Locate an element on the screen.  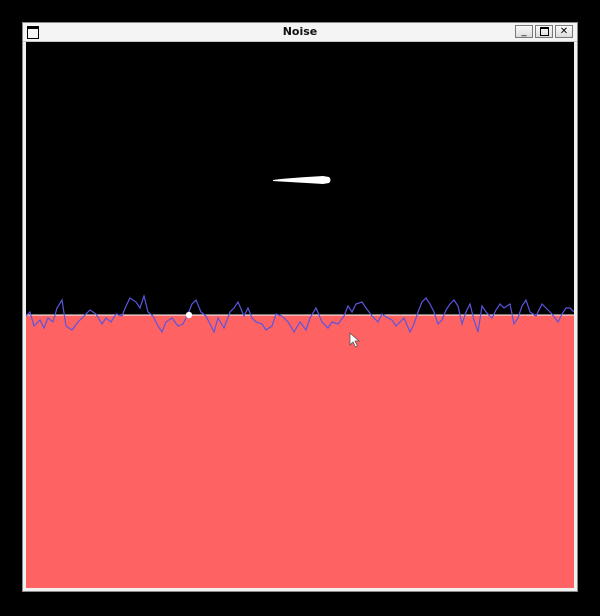
ball is located at coordinates (189, 315).